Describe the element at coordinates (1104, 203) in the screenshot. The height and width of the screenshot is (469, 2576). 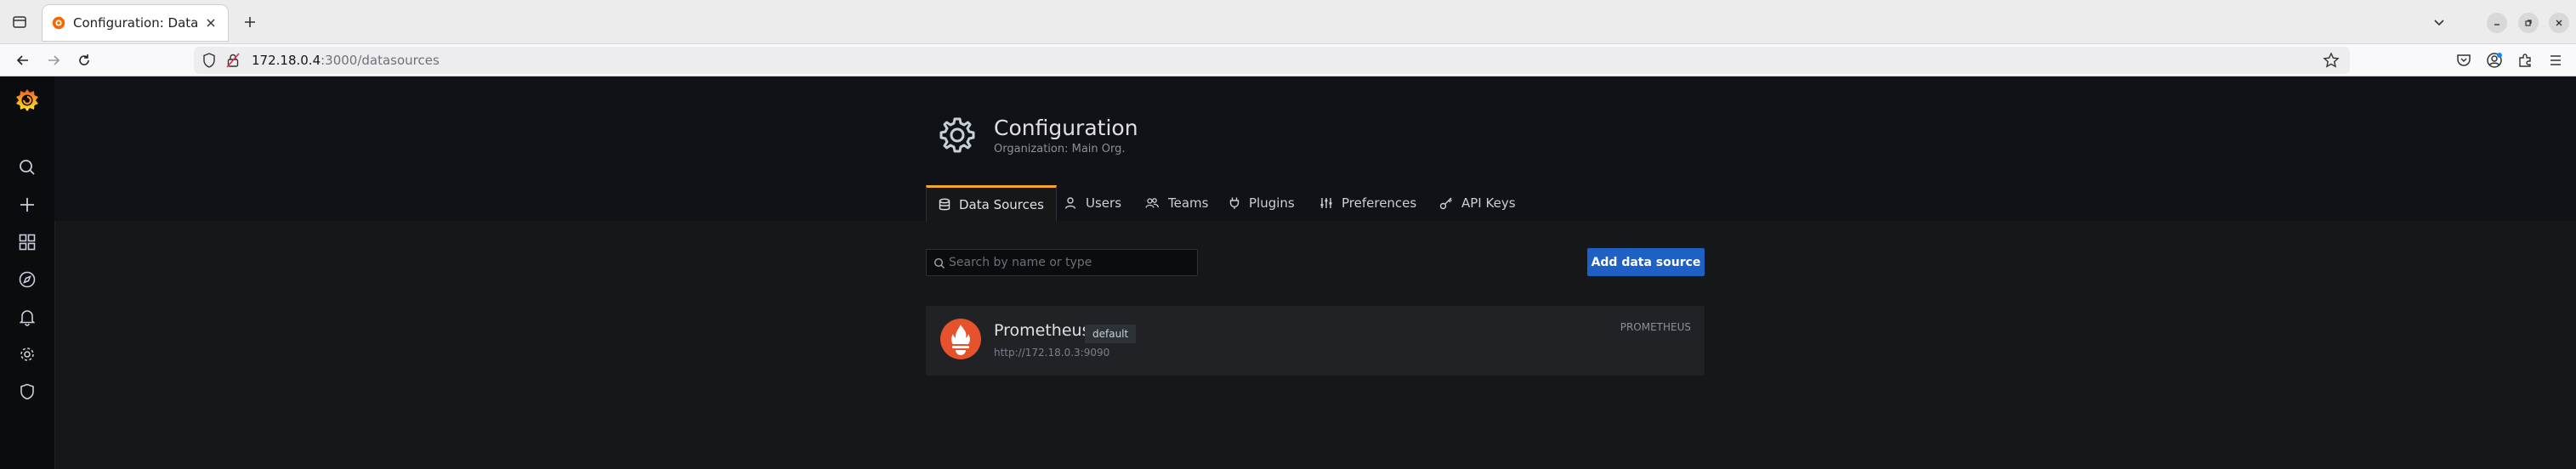
I see `tab-label: Users` at that location.